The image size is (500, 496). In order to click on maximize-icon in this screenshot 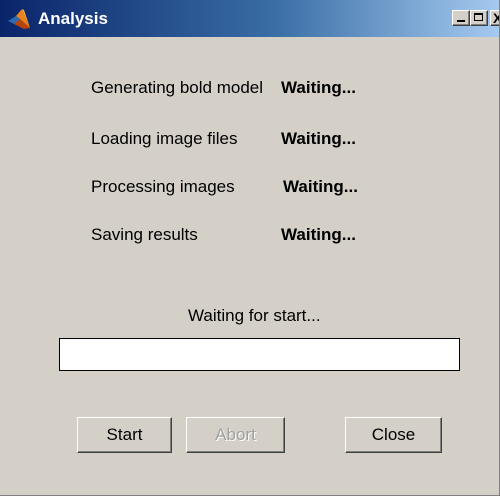, I will do `click(478, 17)`.